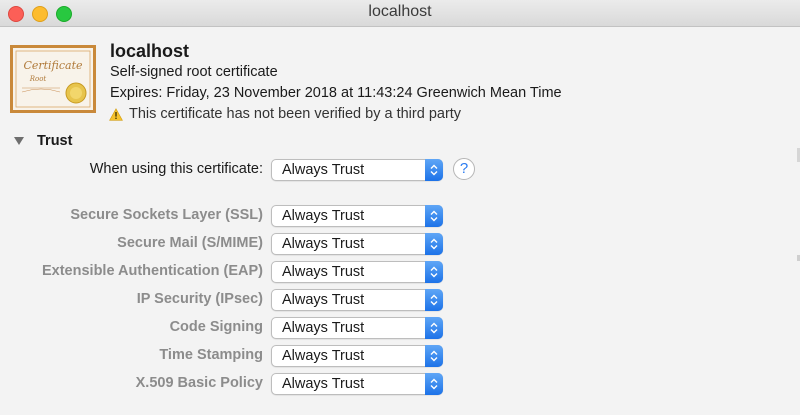 This screenshot has width=800, height=415. Describe the element at coordinates (176, 169) in the screenshot. I see `main-trust-label: When using this certificate:` at that location.